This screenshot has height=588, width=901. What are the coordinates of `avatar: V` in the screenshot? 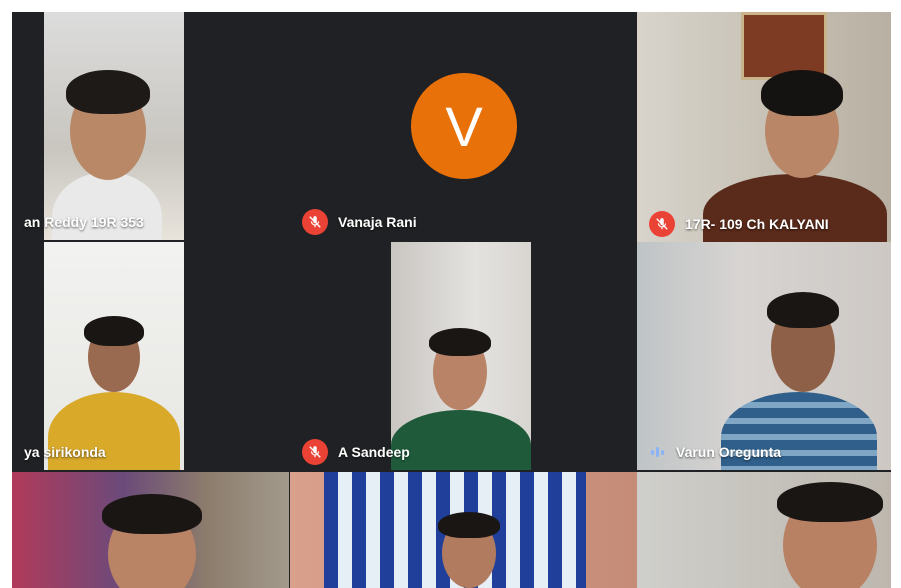 It's located at (464, 126).